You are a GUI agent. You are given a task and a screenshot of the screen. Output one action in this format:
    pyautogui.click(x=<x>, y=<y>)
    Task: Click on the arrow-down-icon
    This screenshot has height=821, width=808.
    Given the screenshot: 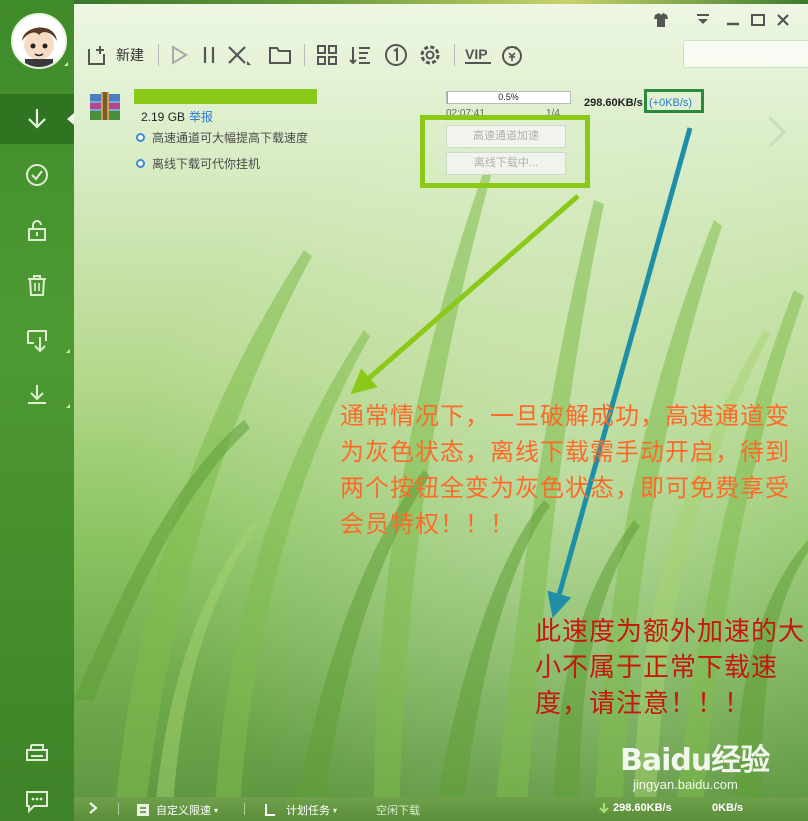 What is the action you would take?
    pyautogui.click(x=604, y=808)
    